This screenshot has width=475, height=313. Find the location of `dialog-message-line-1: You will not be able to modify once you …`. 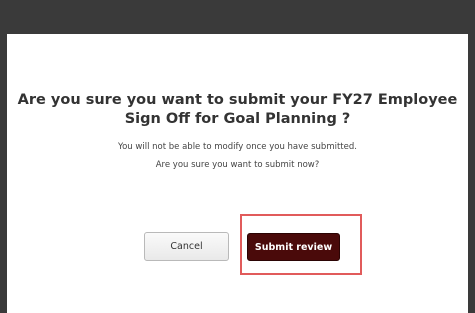

dialog-message-line-1: You will not be able to modify once you … is located at coordinates (237, 147).